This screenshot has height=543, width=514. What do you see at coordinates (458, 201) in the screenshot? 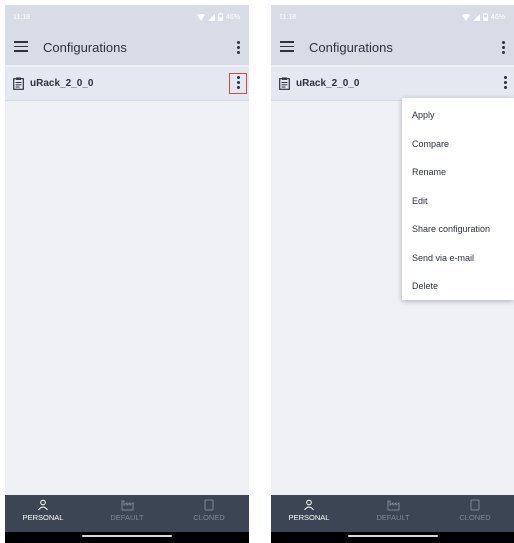
I see `menu-item-edit: Edit` at bounding box center [458, 201].